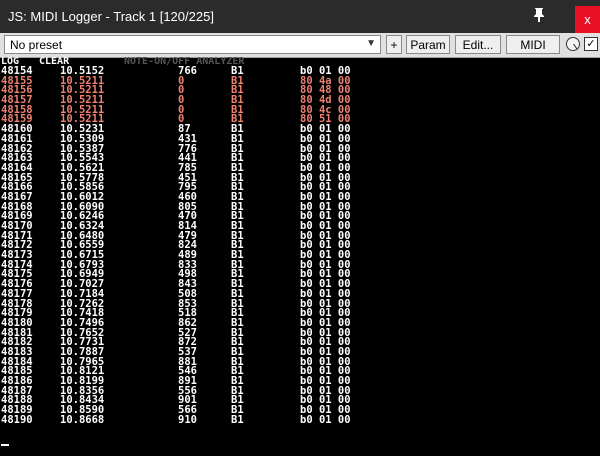 This screenshot has height=456, width=600. What do you see at coordinates (591, 44) in the screenshot?
I see `bypass-checkbox: ✓` at bounding box center [591, 44].